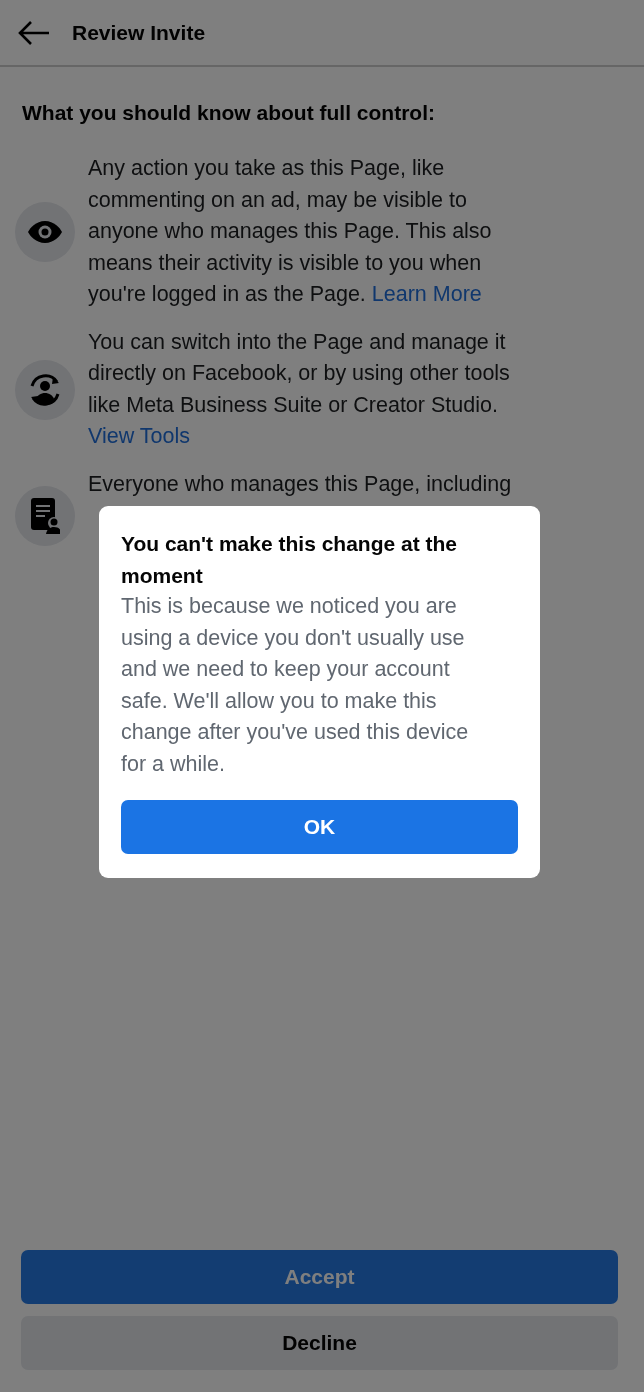  Describe the element at coordinates (139, 436) in the screenshot. I see `text-link: View Tools` at that location.